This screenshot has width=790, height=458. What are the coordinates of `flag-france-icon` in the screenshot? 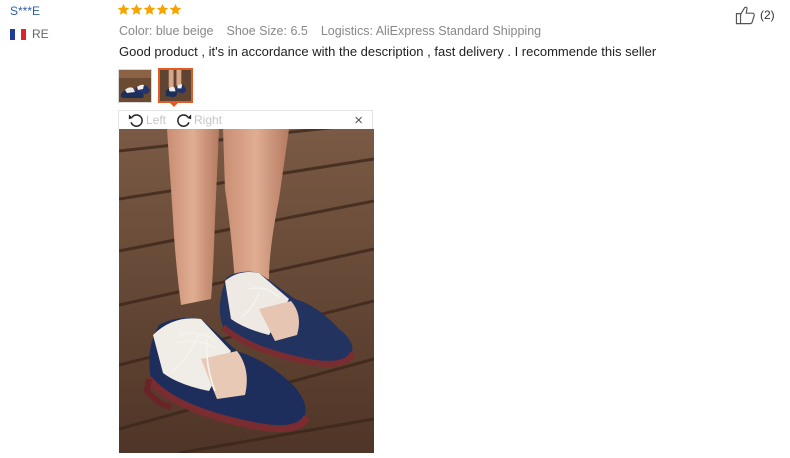 It's located at (18, 34).